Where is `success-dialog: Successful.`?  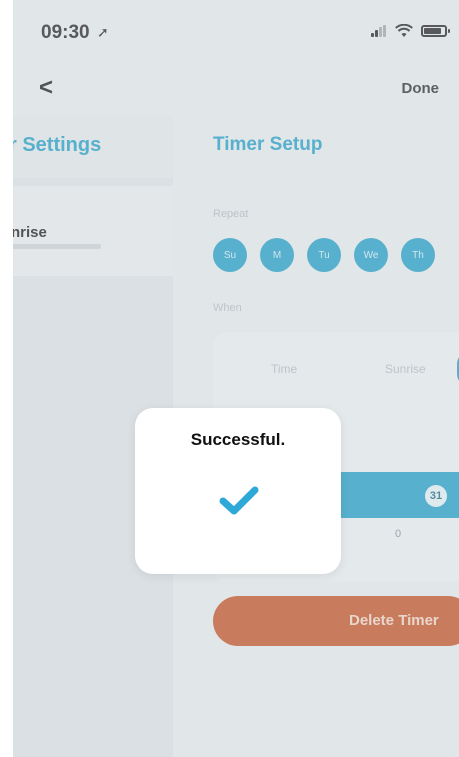
success-dialog: Successful. is located at coordinates (238, 491).